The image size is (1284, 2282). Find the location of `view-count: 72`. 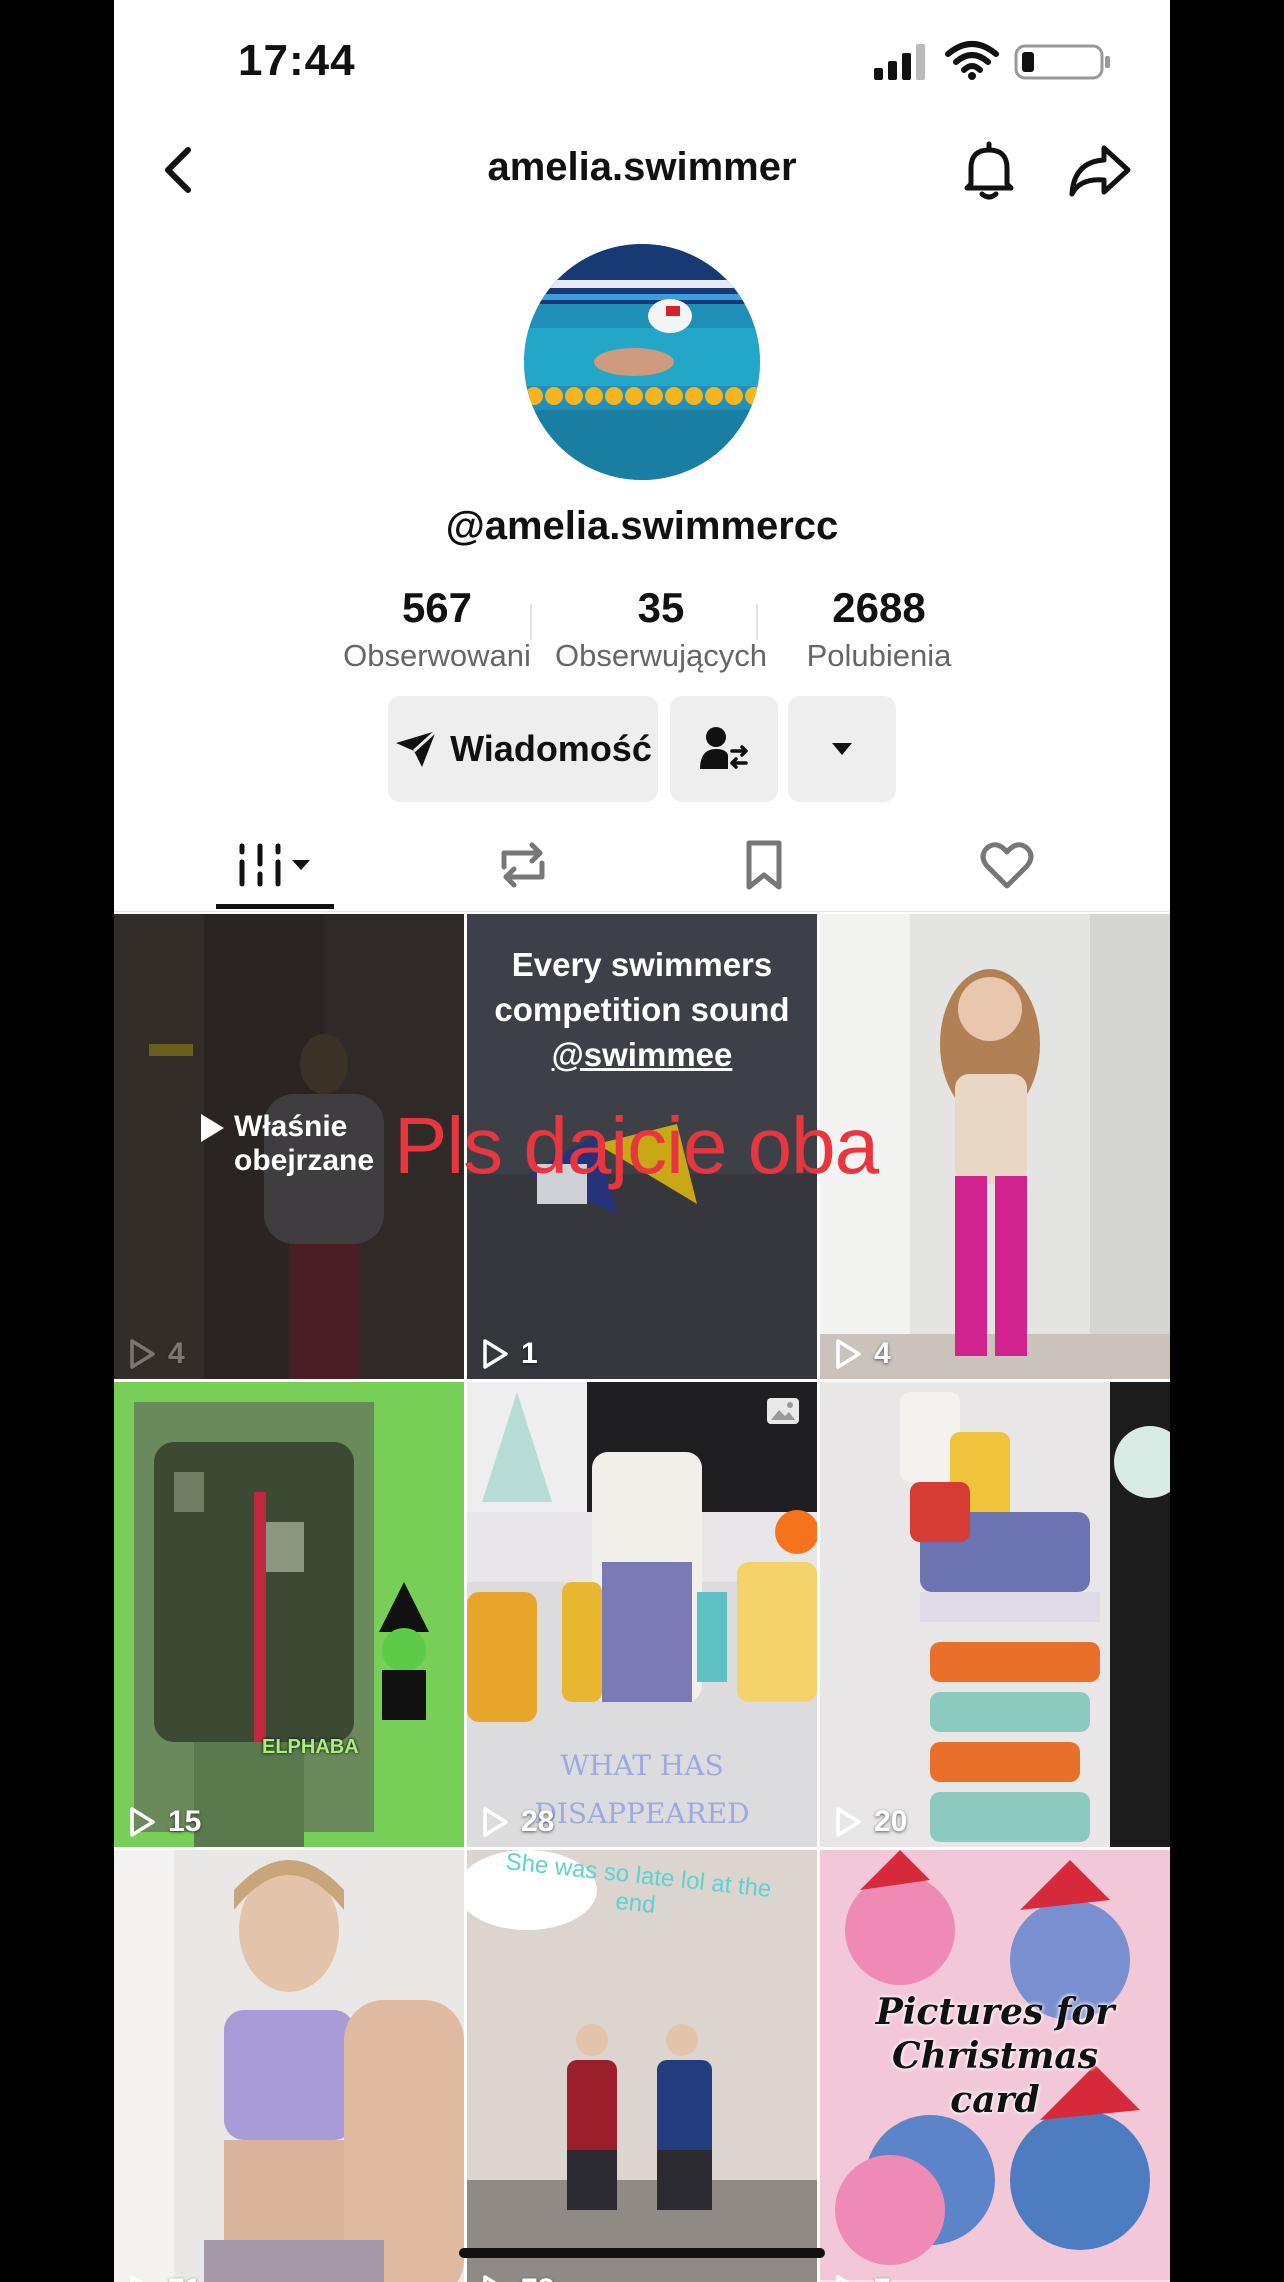

view-count: 72 is located at coordinates (517, 2277).